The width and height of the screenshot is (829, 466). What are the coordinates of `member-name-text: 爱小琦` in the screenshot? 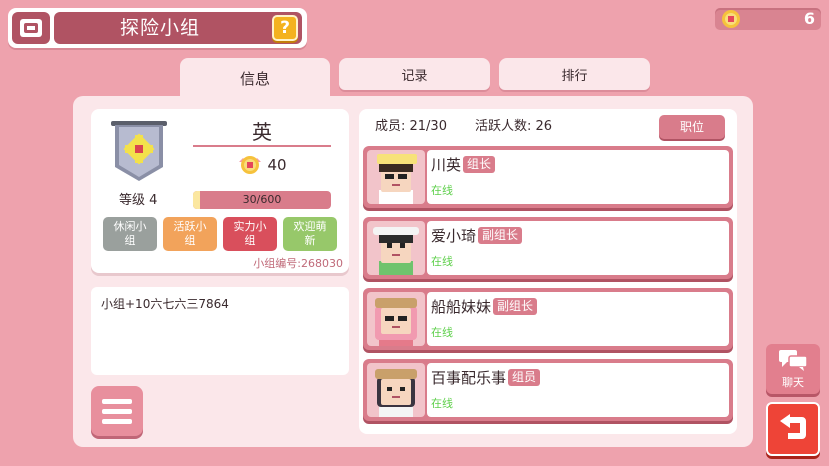 It's located at (454, 236).